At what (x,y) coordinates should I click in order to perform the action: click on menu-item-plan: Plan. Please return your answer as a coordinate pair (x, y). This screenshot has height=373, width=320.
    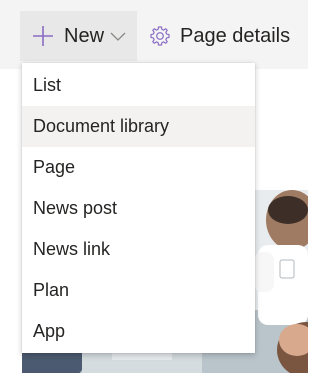
    Looking at the image, I should click on (138, 290).